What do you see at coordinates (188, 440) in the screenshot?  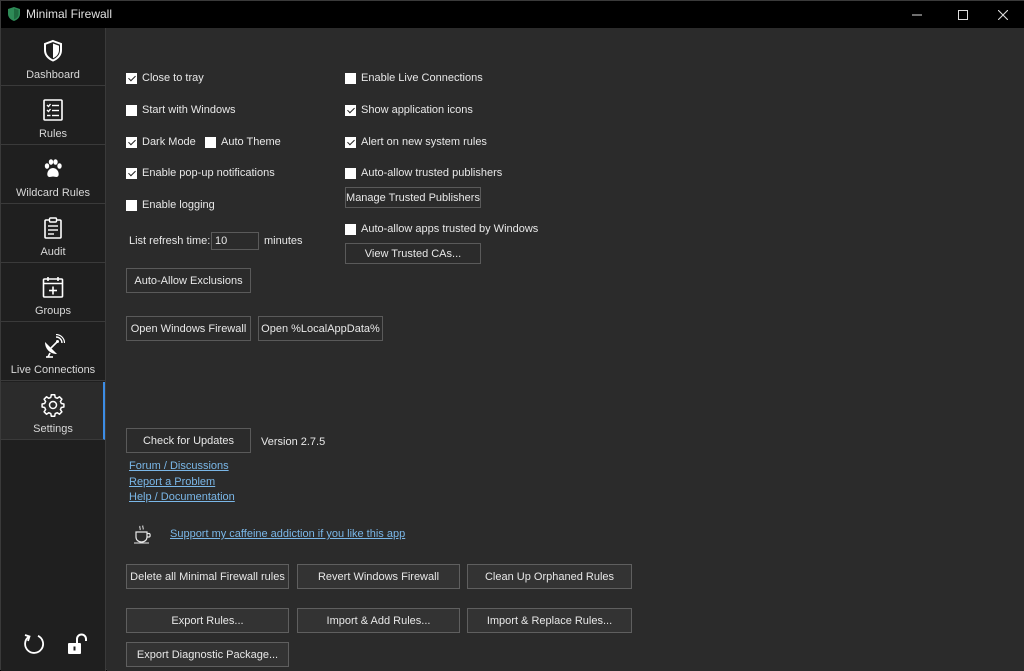 I see `check-for-updates-button: Check for Updates` at bounding box center [188, 440].